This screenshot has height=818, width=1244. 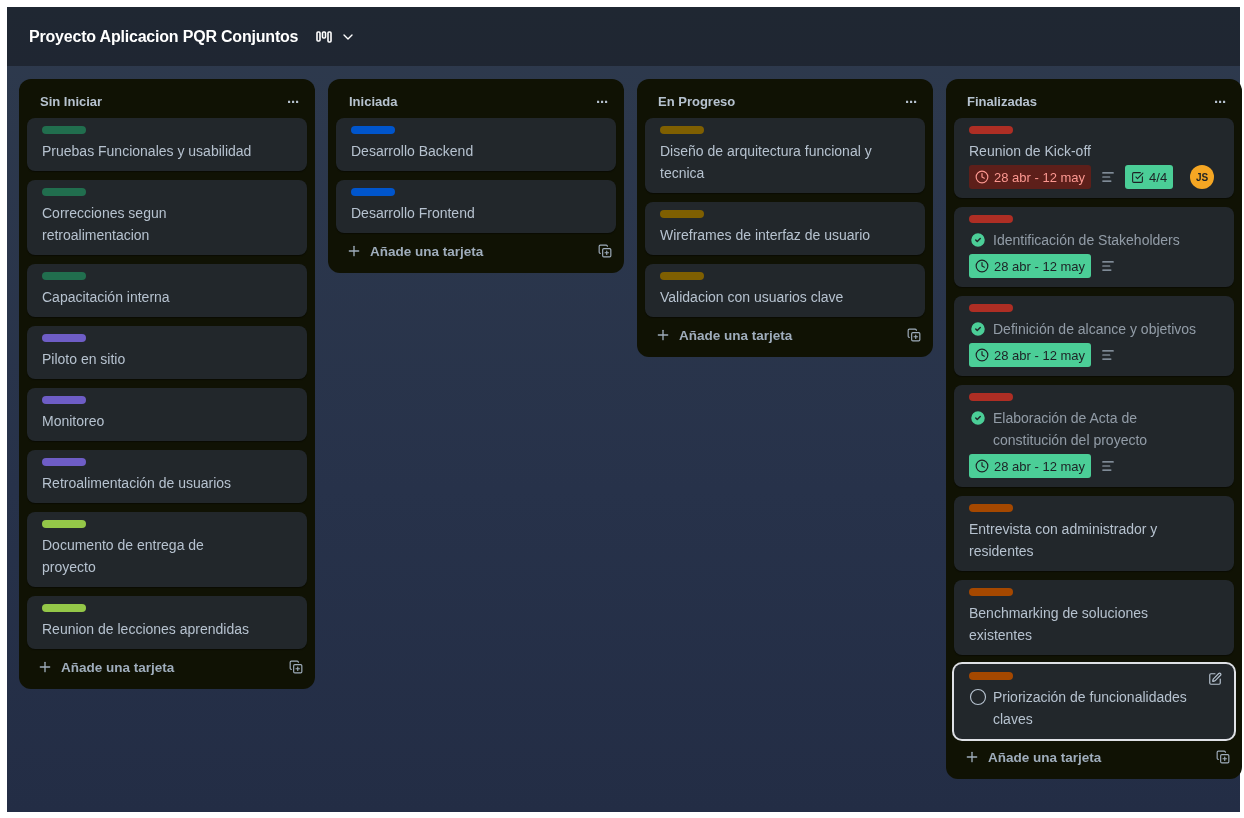 I want to click on card: Correcciones segun retroalimentacion, so click(x=167, y=217).